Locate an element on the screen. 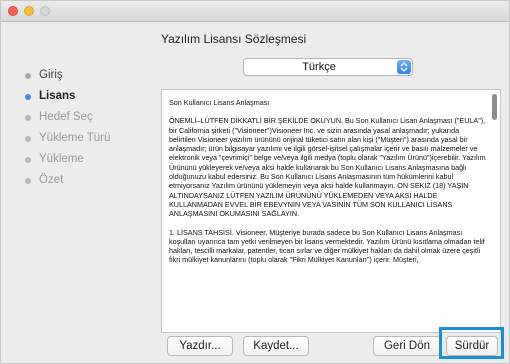 This screenshot has width=510, height=364. select-arrows-icon is located at coordinates (404, 67).